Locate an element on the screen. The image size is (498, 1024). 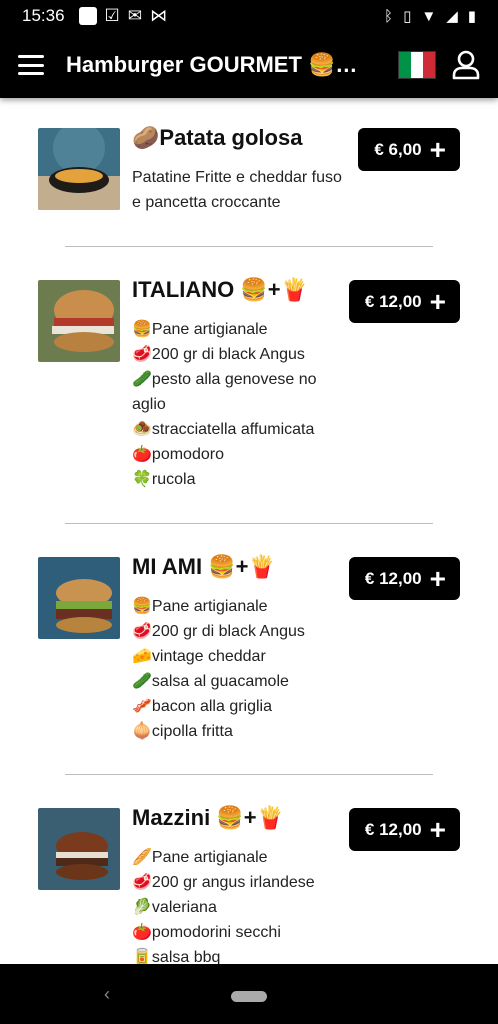
item-name: Mazzini 🍔+🍟 is located at coordinates (208, 817).